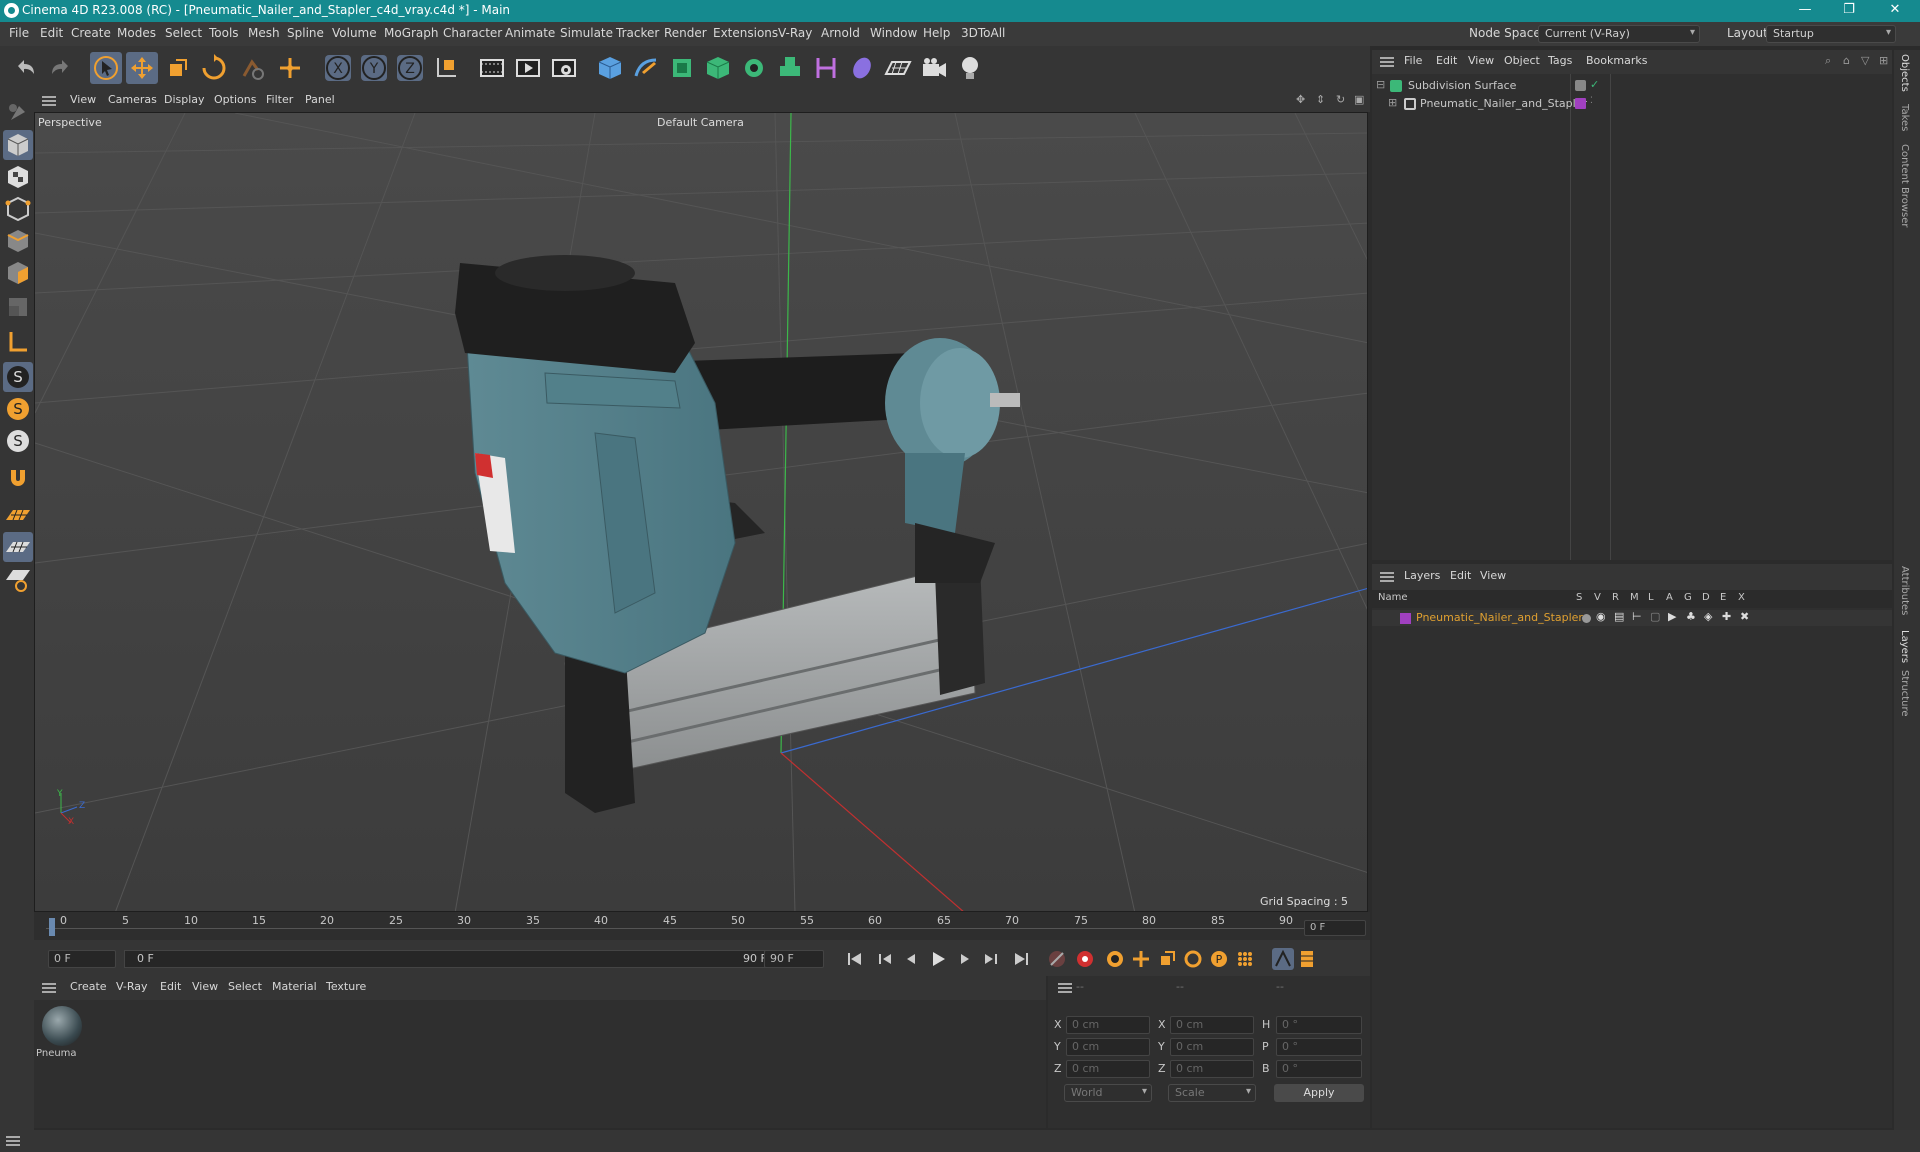 Image resolution: width=1920 pixels, height=1152 pixels. What do you see at coordinates (1594, 84) in the screenshot?
I see `enabled-check-icon: ✓` at bounding box center [1594, 84].